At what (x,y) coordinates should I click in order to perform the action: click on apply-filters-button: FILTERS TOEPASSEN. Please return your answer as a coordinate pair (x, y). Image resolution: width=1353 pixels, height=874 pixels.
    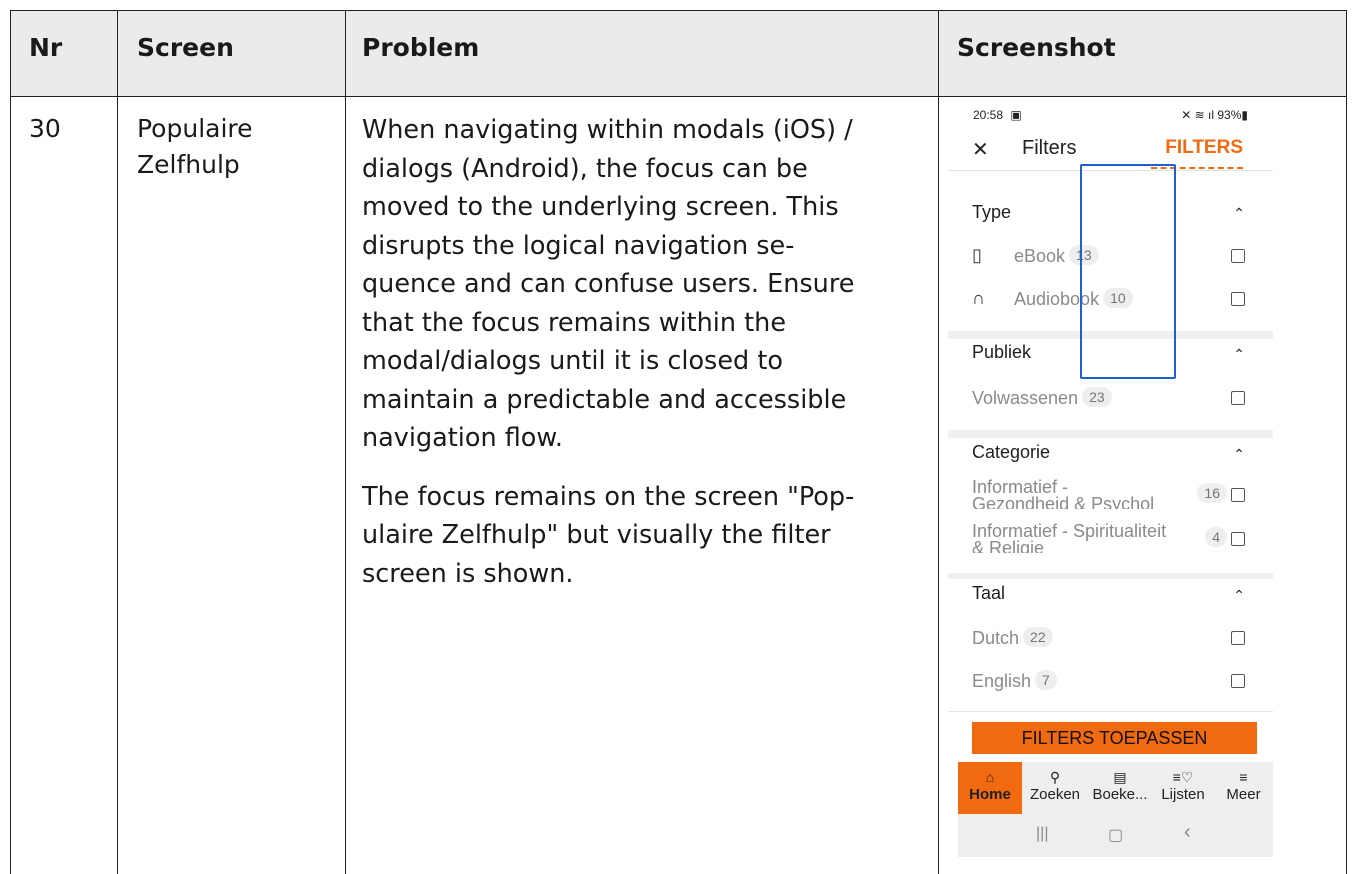
    Looking at the image, I should click on (1114, 738).